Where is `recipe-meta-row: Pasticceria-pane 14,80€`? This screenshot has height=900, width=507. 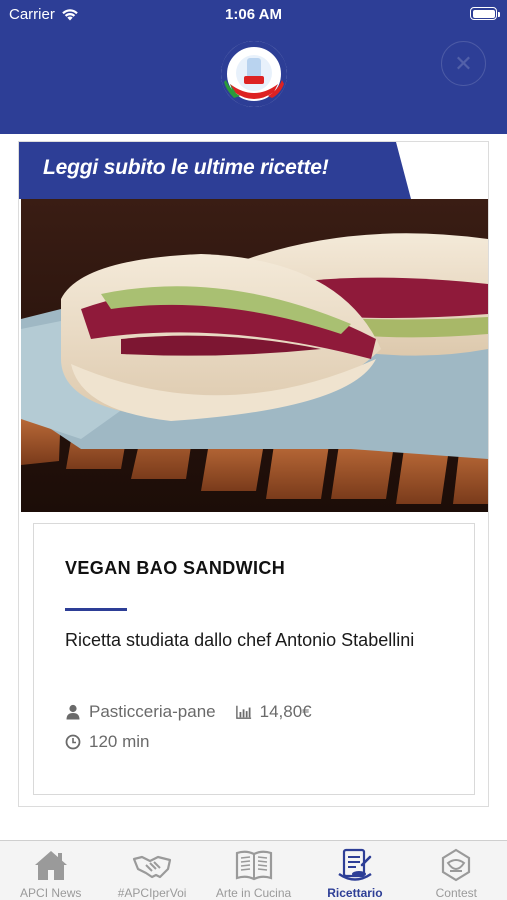 recipe-meta-row: Pasticceria-pane 14,80€ is located at coordinates (188, 712).